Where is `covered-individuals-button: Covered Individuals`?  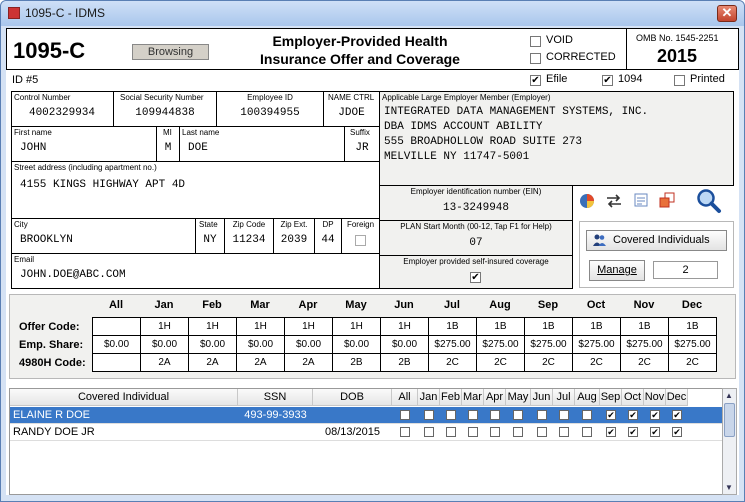
covered-individuals-button: Covered Individuals is located at coordinates (656, 240).